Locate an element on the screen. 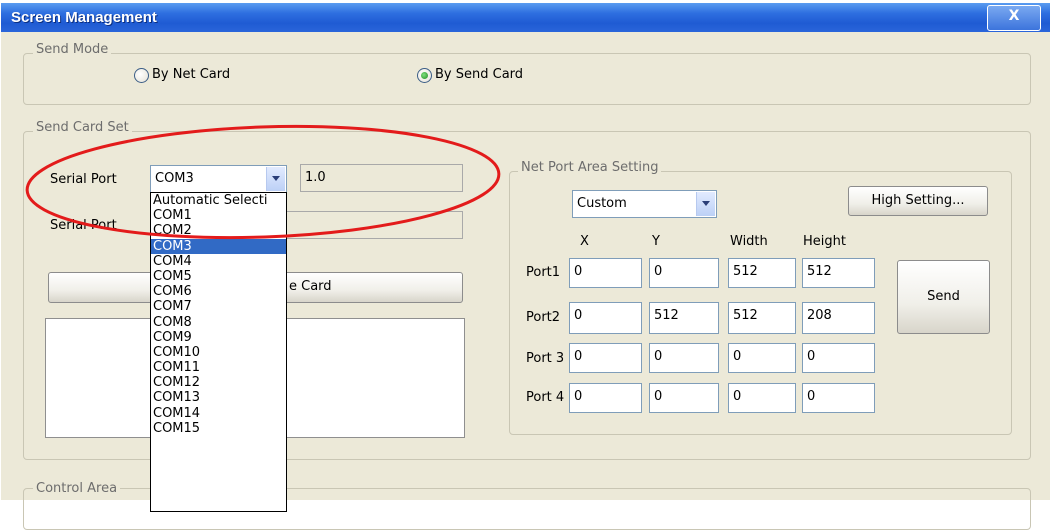  net-port-area-label: Net Port Area Setting is located at coordinates (590, 167).